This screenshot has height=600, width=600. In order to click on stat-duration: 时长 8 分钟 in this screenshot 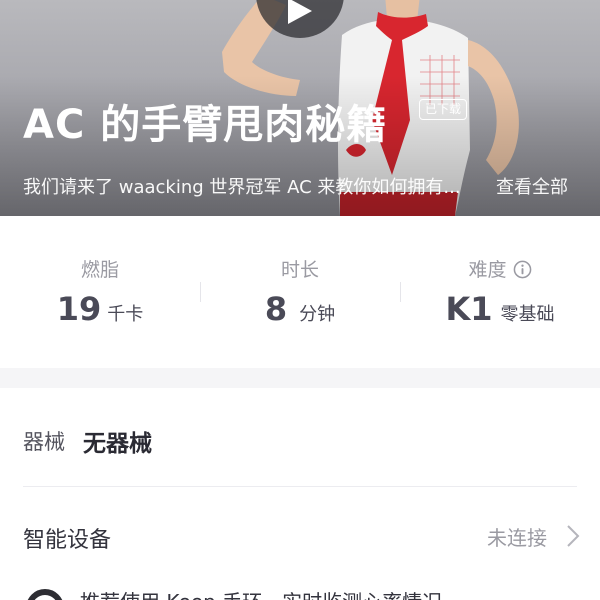, I will do `click(300, 292)`.